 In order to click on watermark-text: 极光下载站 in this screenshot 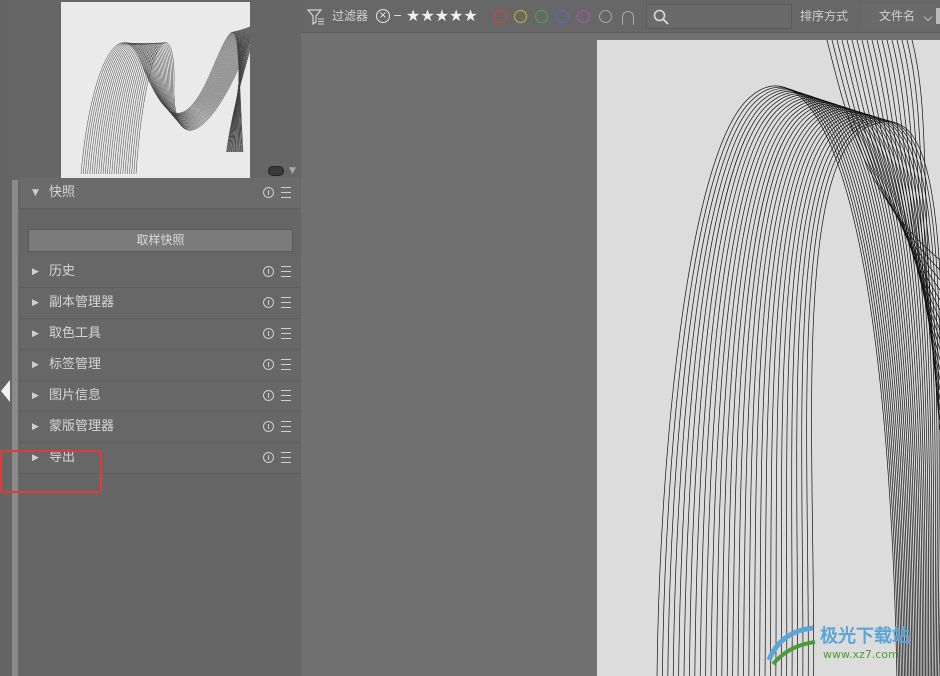, I will do `click(865, 636)`.